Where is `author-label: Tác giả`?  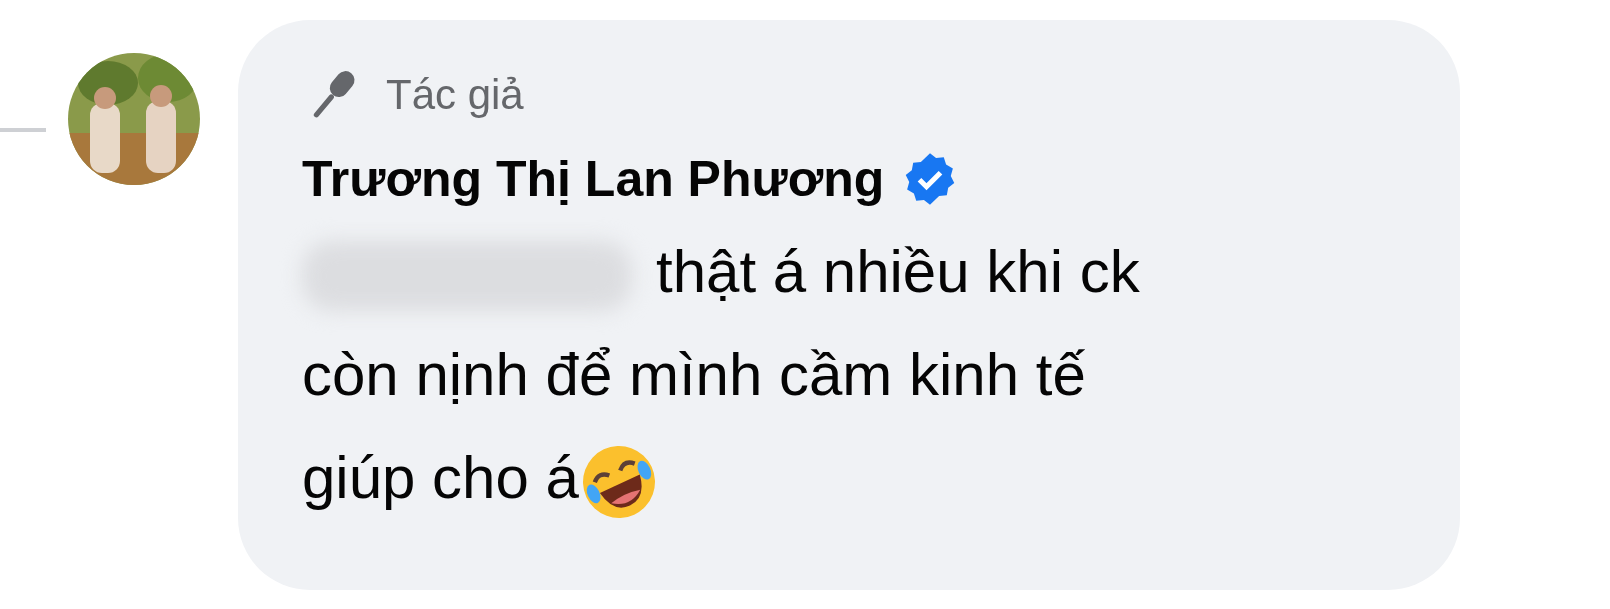
author-label: Tác giả is located at coordinates (455, 95).